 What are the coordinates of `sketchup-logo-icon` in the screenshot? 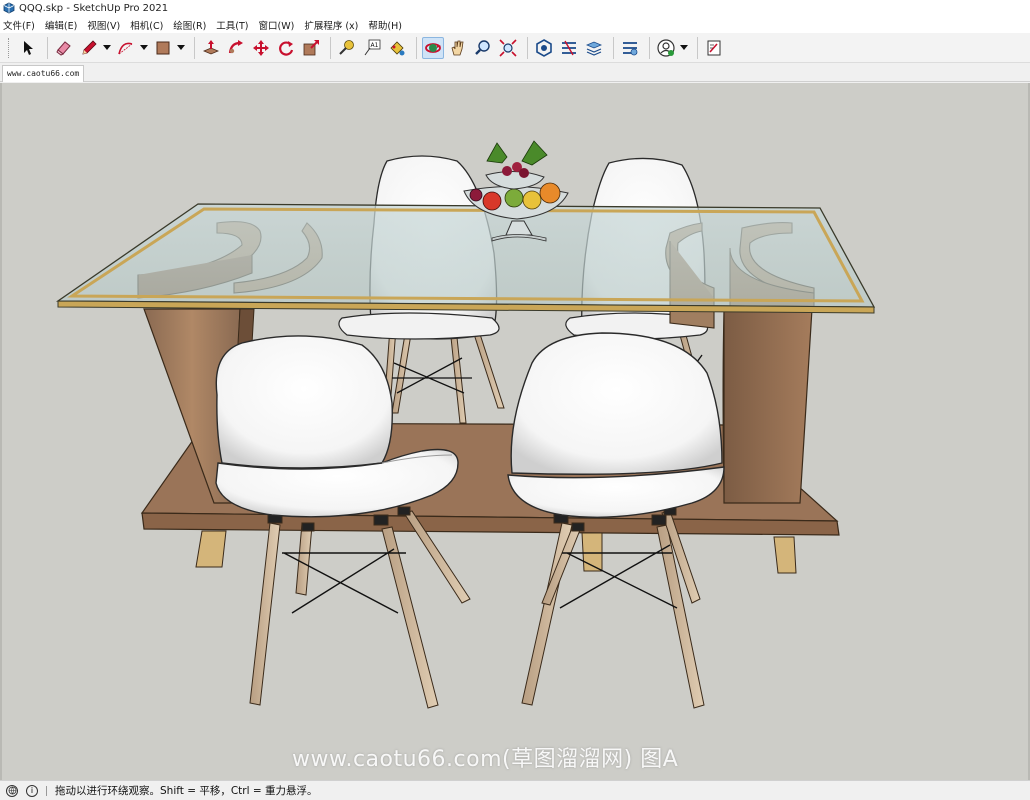 It's located at (9, 8).